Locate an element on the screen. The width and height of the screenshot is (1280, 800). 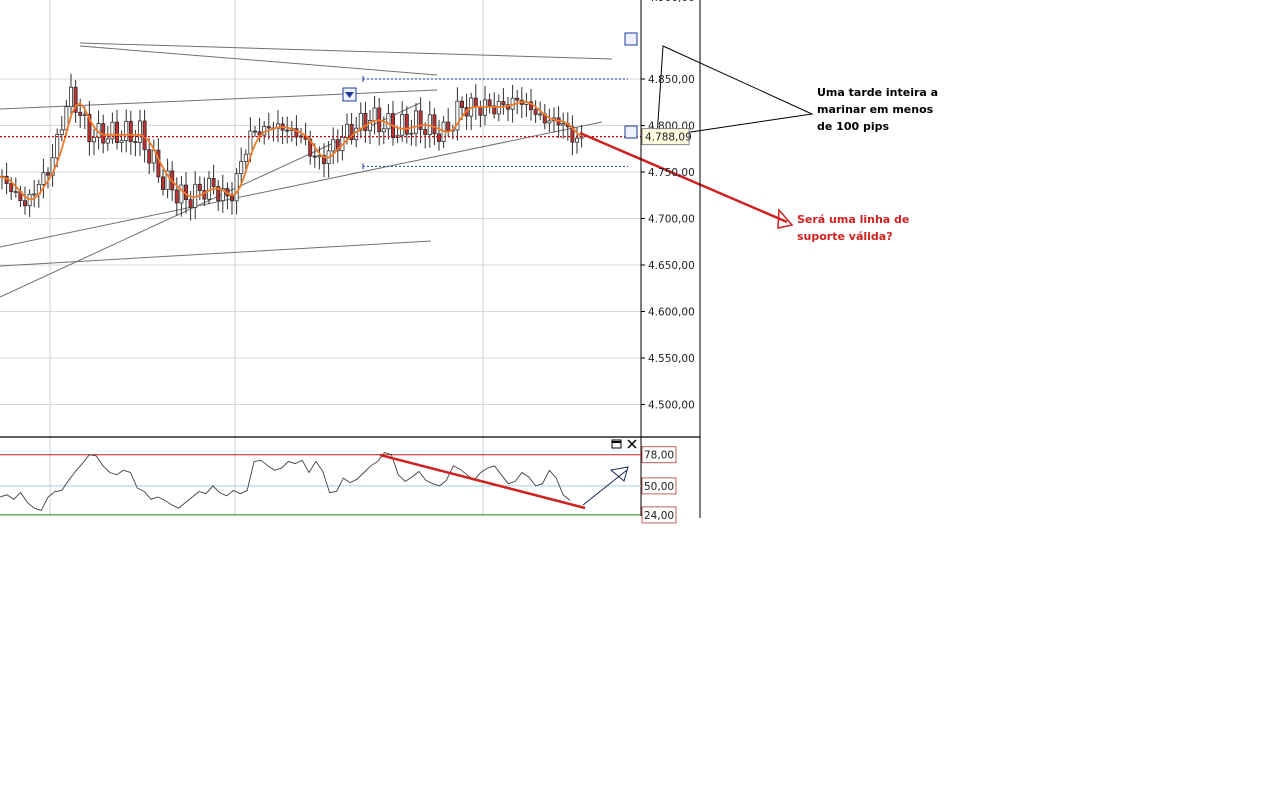
price-tick-label-partial: 4.900,00 is located at coordinates (671, 2).